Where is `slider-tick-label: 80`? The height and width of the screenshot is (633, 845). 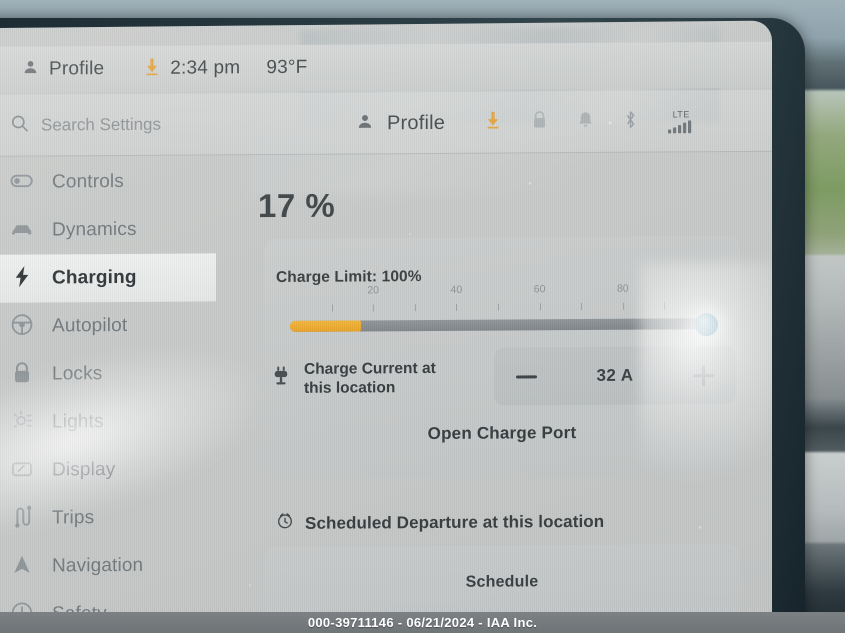 slider-tick-label: 80 is located at coordinates (622, 288).